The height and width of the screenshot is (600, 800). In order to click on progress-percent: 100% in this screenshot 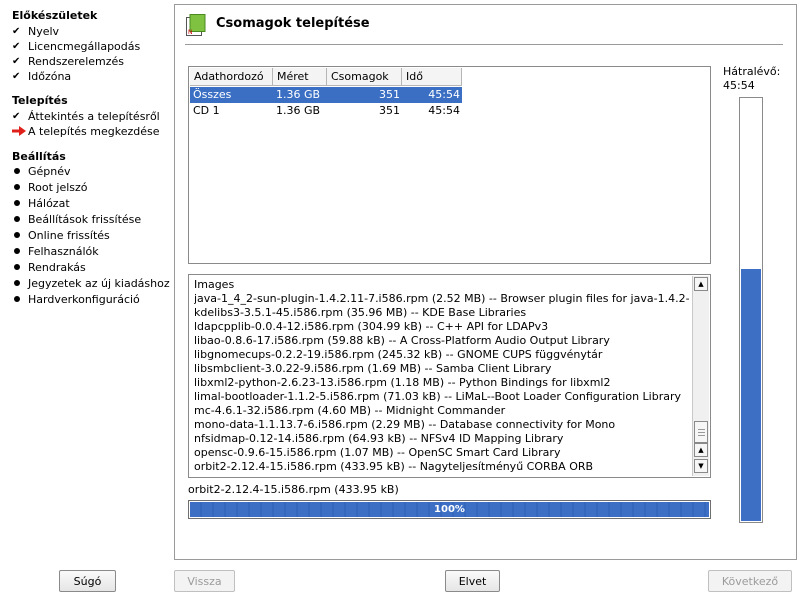, I will do `click(449, 509)`.